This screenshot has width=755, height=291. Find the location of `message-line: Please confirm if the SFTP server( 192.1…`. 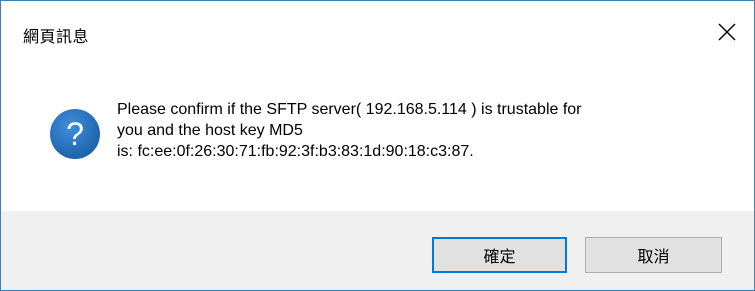

message-line: Please confirm if the SFTP server( 192.1… is located at coordinates (349, 109).